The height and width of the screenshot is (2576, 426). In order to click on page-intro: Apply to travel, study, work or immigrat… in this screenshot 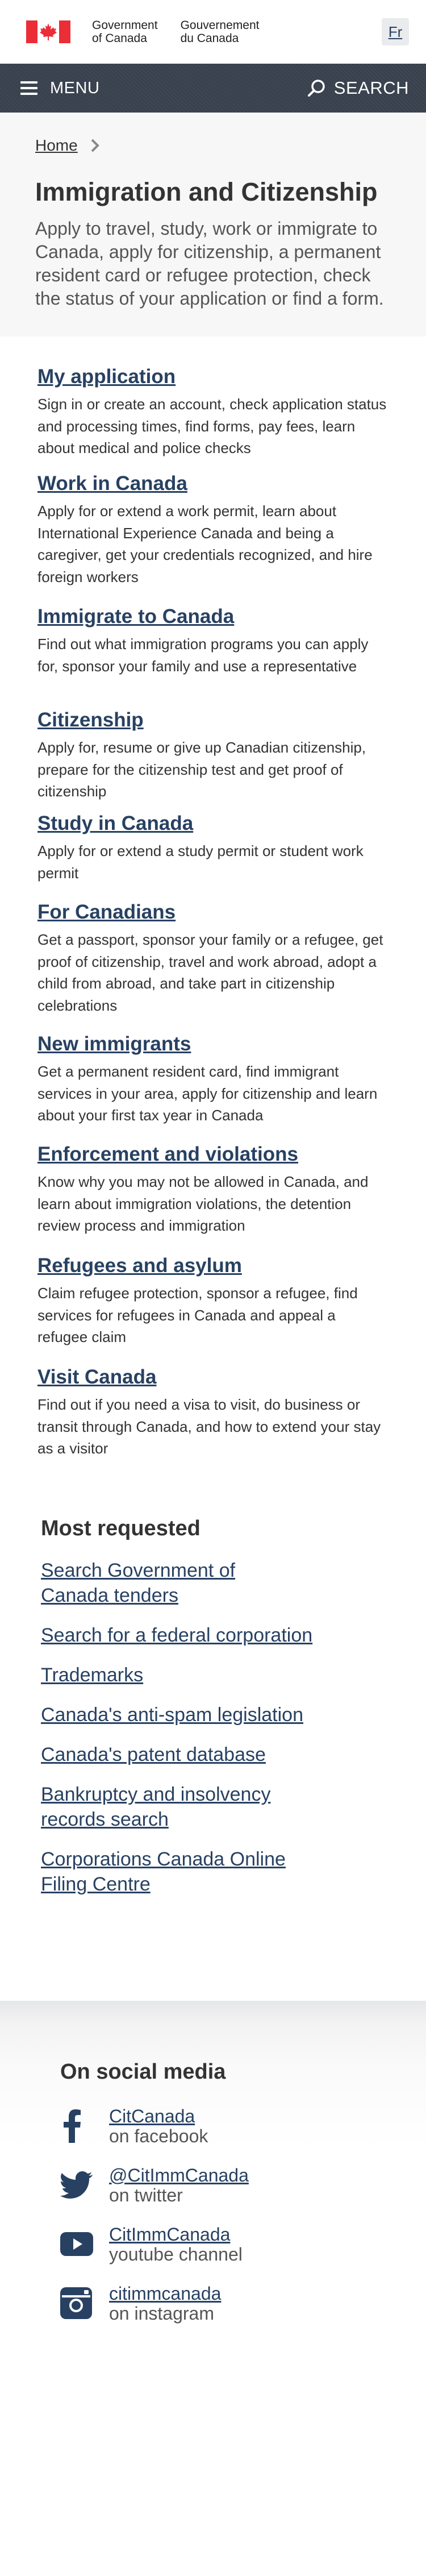, I will do `click(209, 263)`.